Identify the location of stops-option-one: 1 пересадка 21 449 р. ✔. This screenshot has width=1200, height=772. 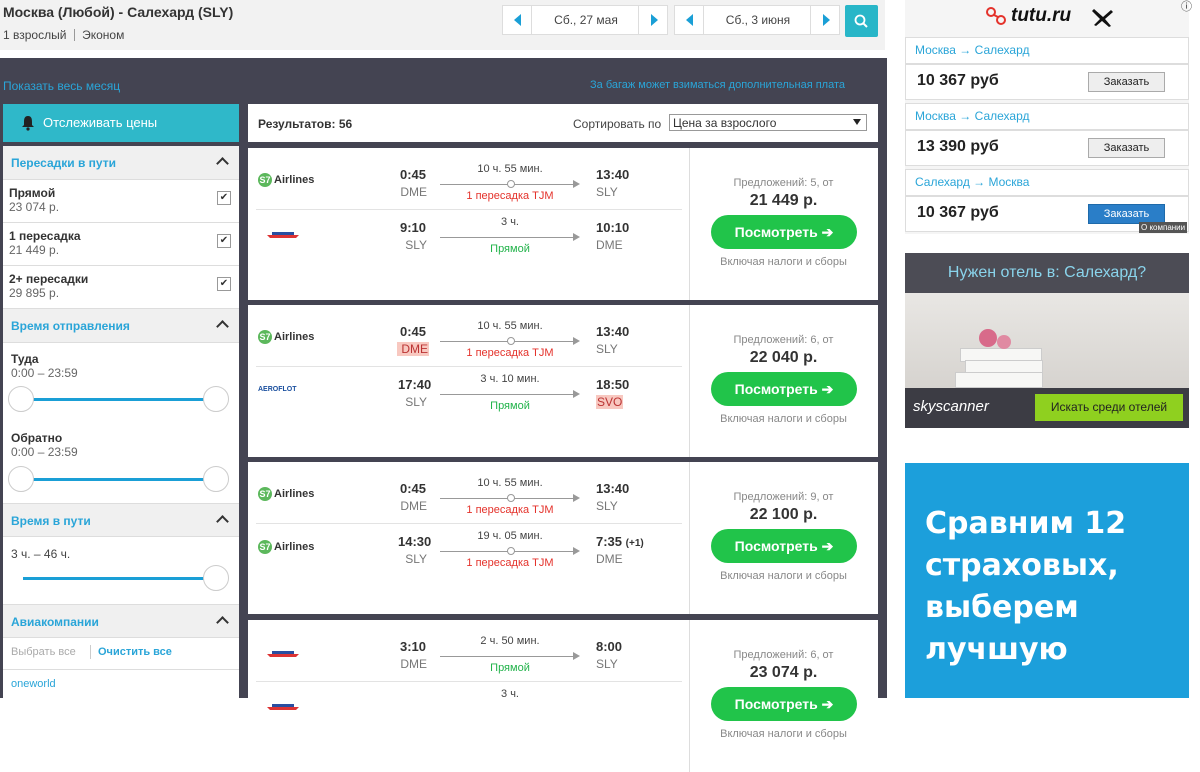
(121, 244).